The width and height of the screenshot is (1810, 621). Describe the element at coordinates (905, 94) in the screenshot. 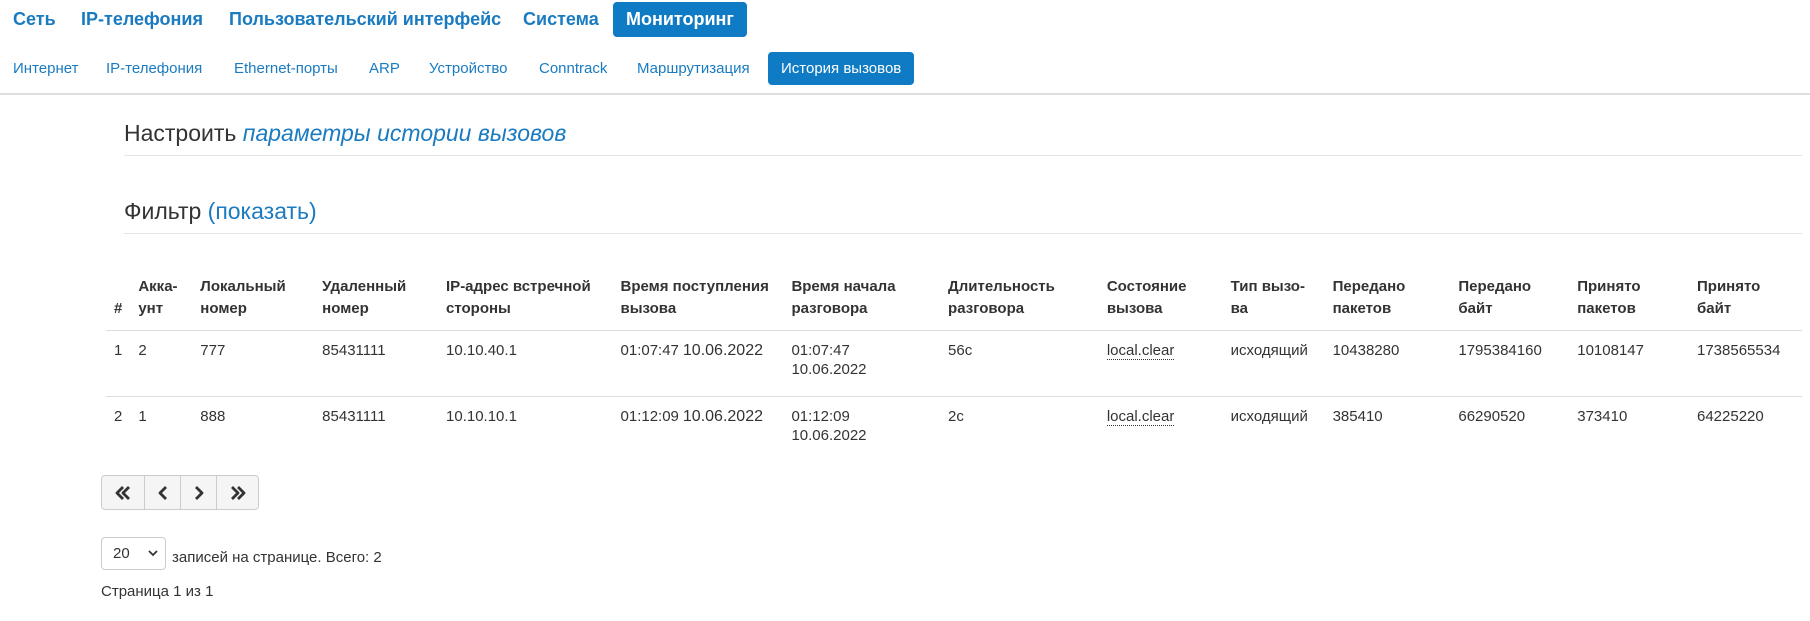

I see `nav-divider` at that location.